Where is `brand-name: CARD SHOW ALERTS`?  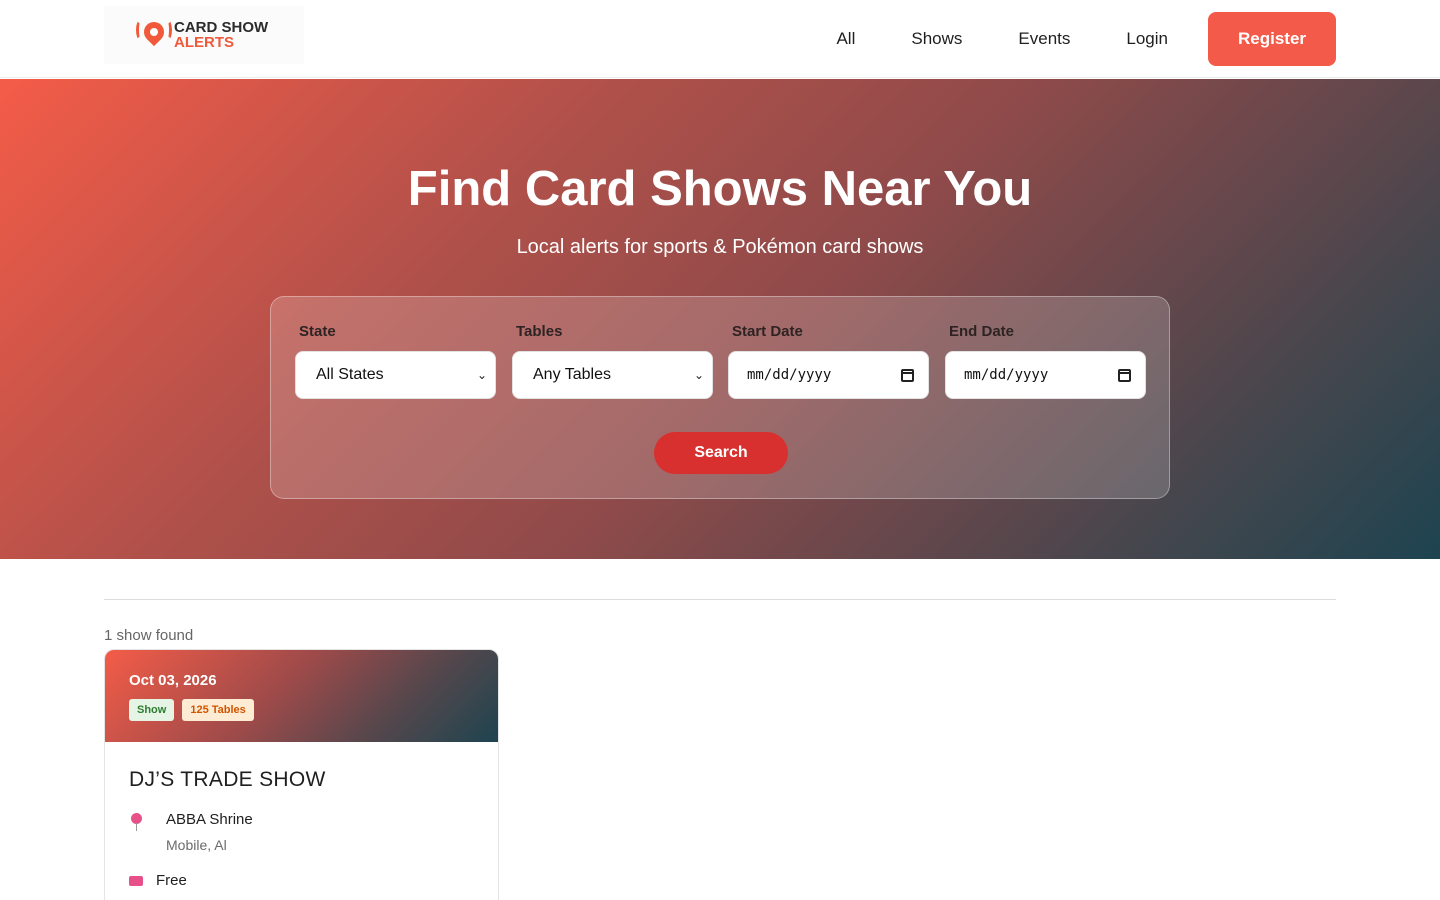 brand-name: CARD SHOW ALERTS is located at coordinates (221, 35).